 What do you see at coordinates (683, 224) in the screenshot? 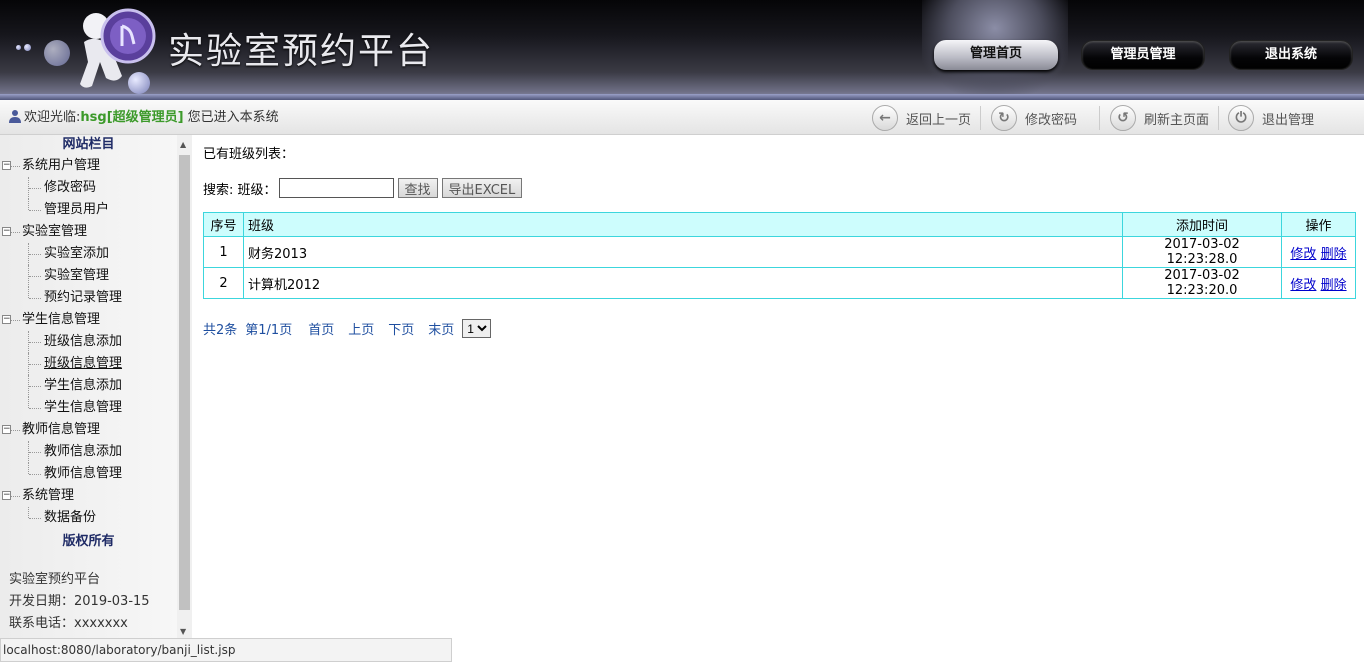
I see `col-class-header: 班级` at bounding box center [683, 224].